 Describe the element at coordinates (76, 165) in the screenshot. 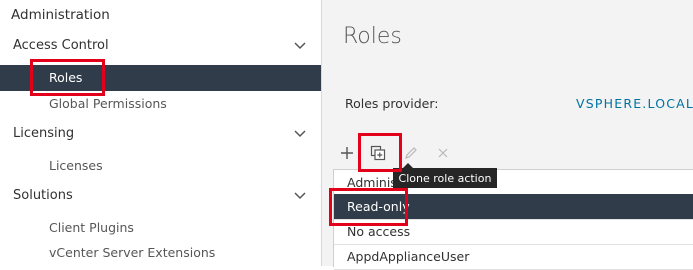

I see `sidebar-item-label: Licenses` at that location.